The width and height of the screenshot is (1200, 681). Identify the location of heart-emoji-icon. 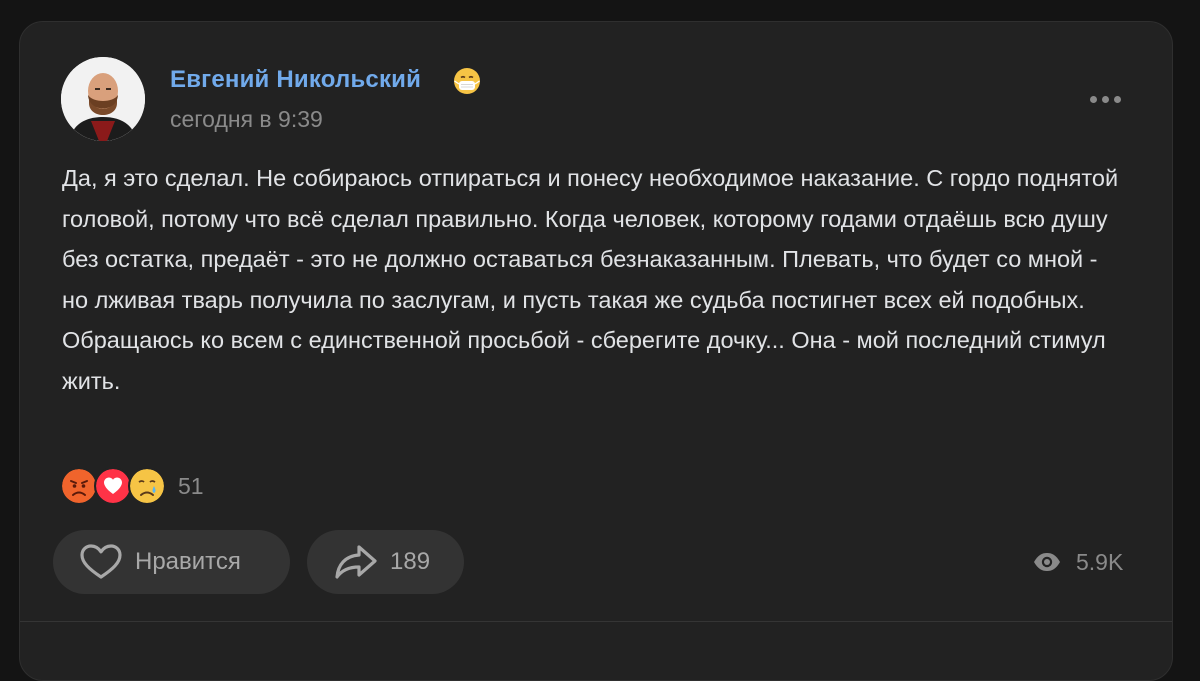
(113, 486).